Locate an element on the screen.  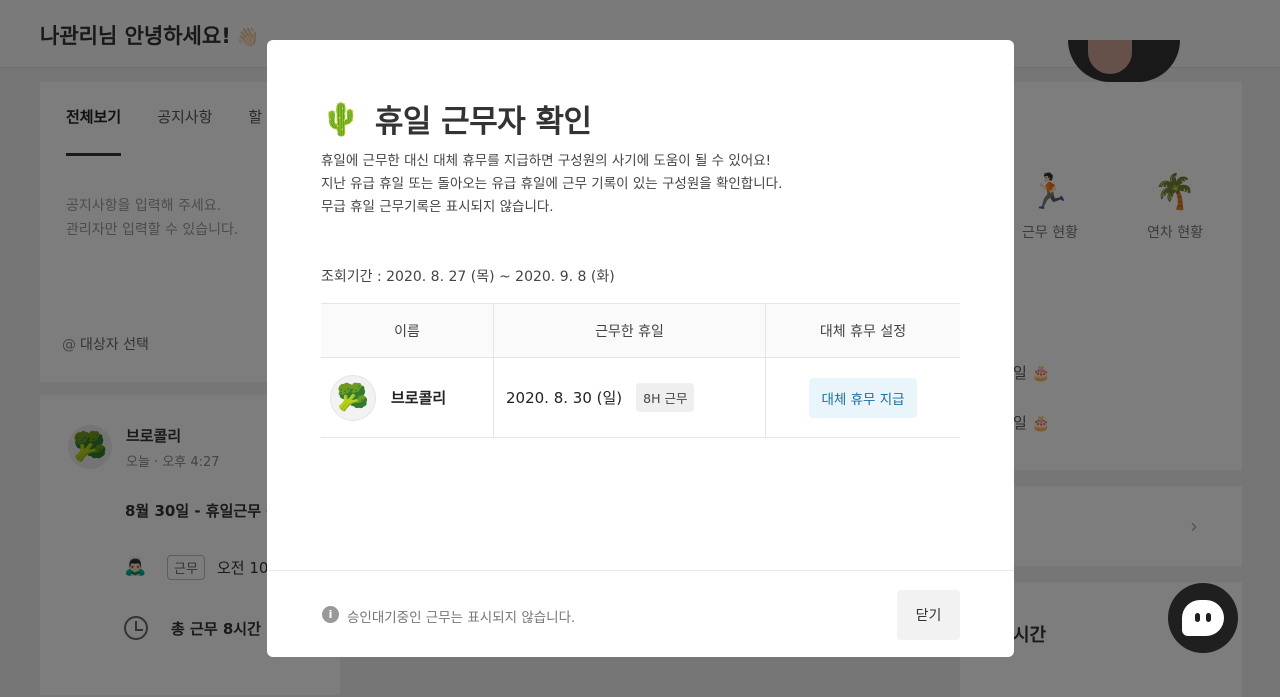
grant-substitute-button: 대체 휴무 지급 is located at coordinates (863, 397).